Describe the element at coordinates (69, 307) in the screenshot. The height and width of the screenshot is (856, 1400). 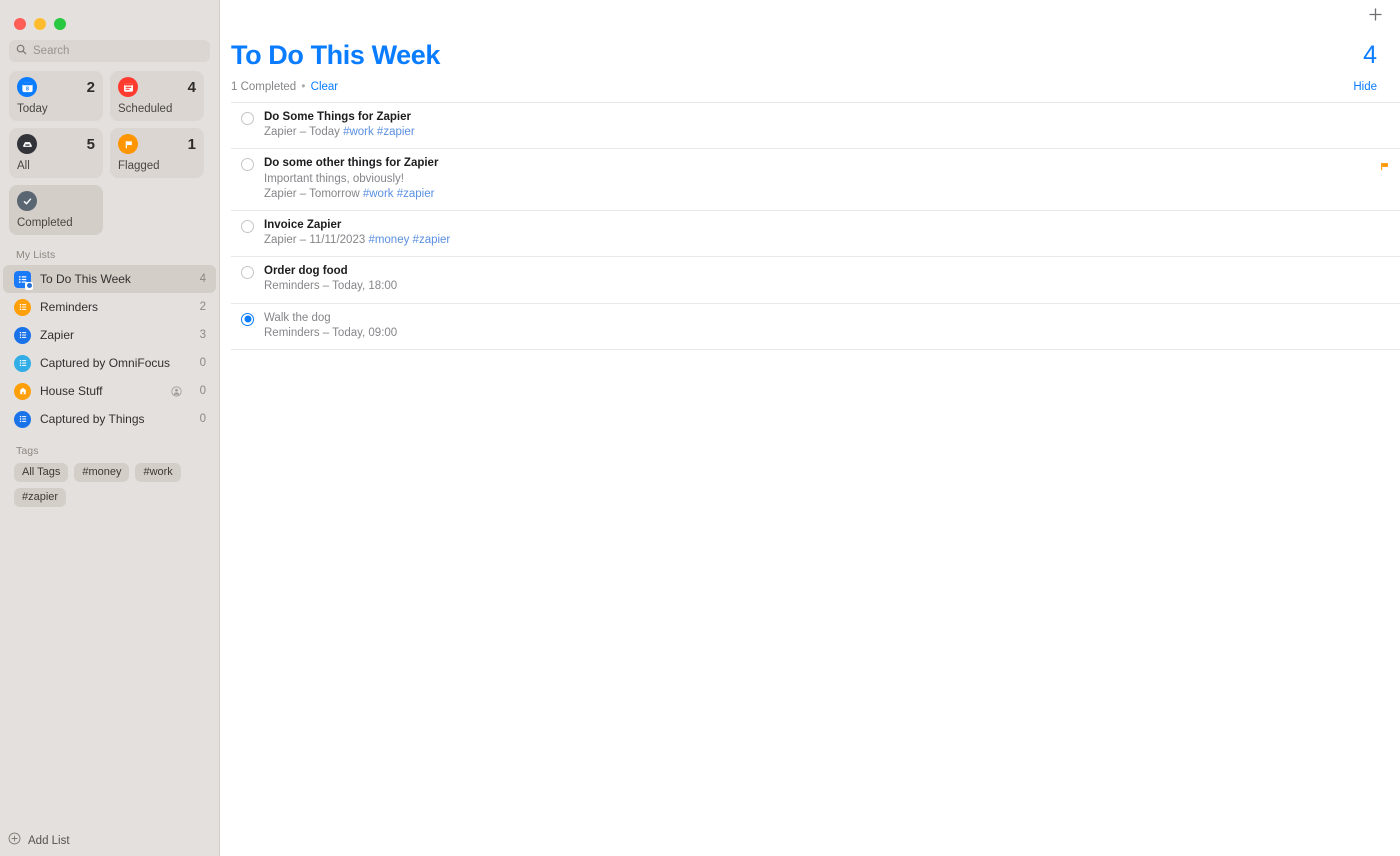
I see `sidebar-item-label: Reminders` at that location.